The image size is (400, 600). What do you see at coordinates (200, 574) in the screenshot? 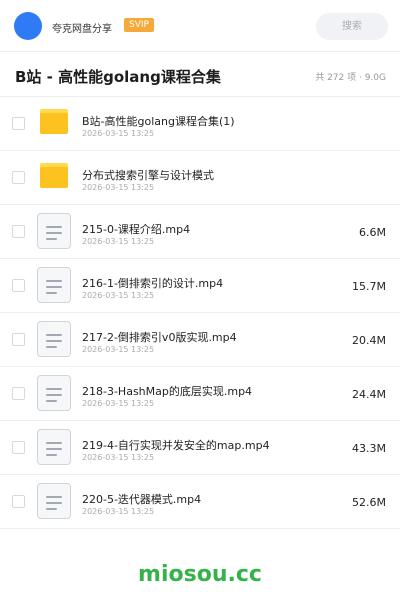
I see `watermark-text: miosou.cc` at bounding box center [200, 574].